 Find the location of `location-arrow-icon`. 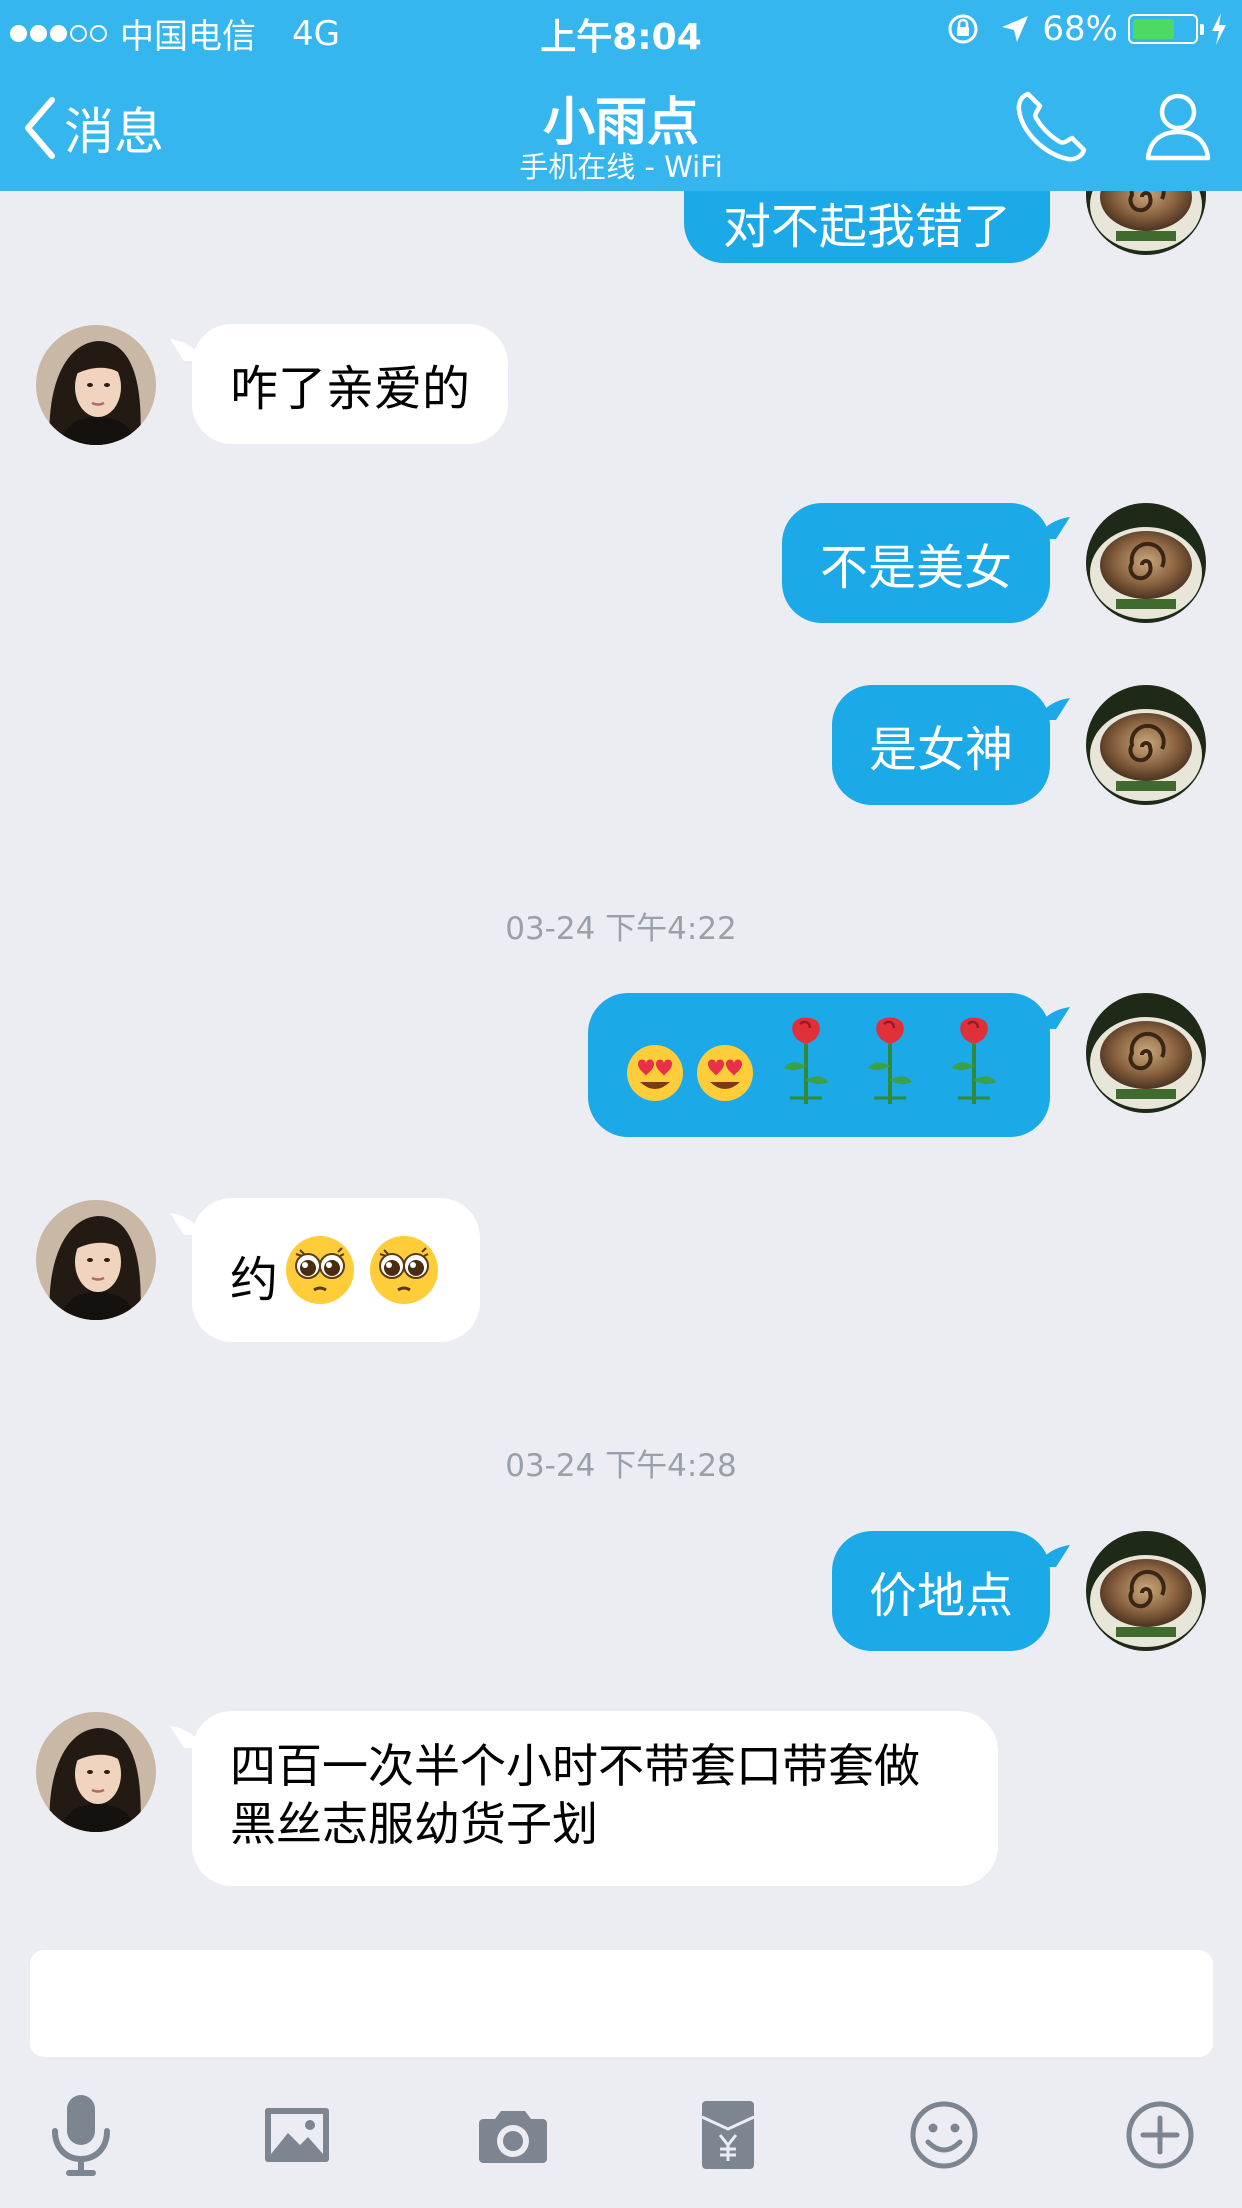

location-arrow-icon is located at coordinates (1015, 29).